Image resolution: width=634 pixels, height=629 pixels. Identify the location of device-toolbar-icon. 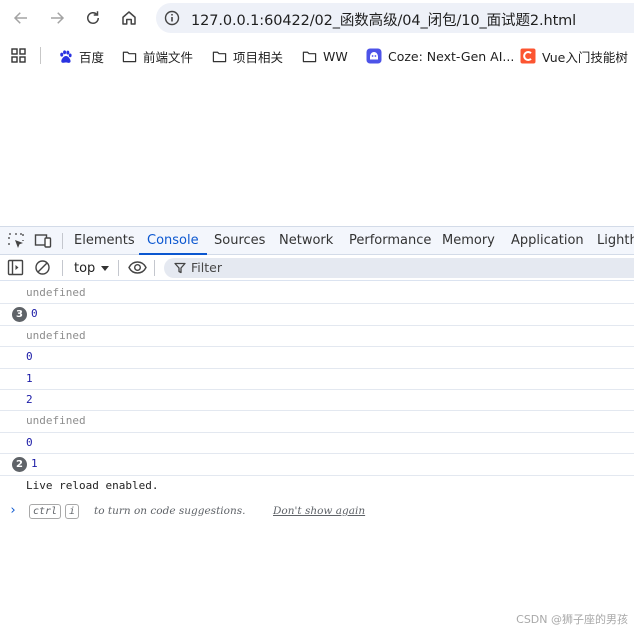
(43, 241).